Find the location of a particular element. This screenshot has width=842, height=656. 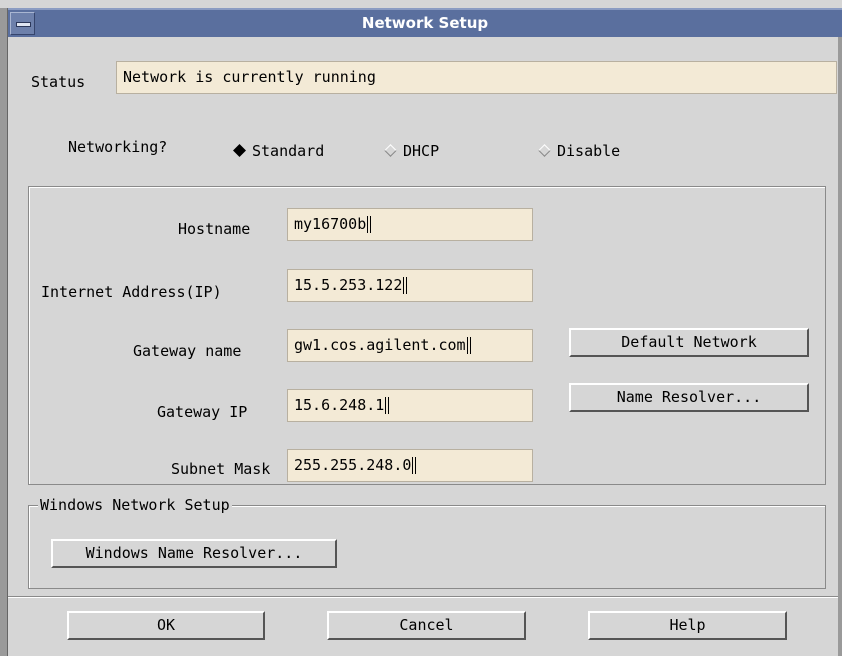

button-row-separator is located at coordinates (423, 597).